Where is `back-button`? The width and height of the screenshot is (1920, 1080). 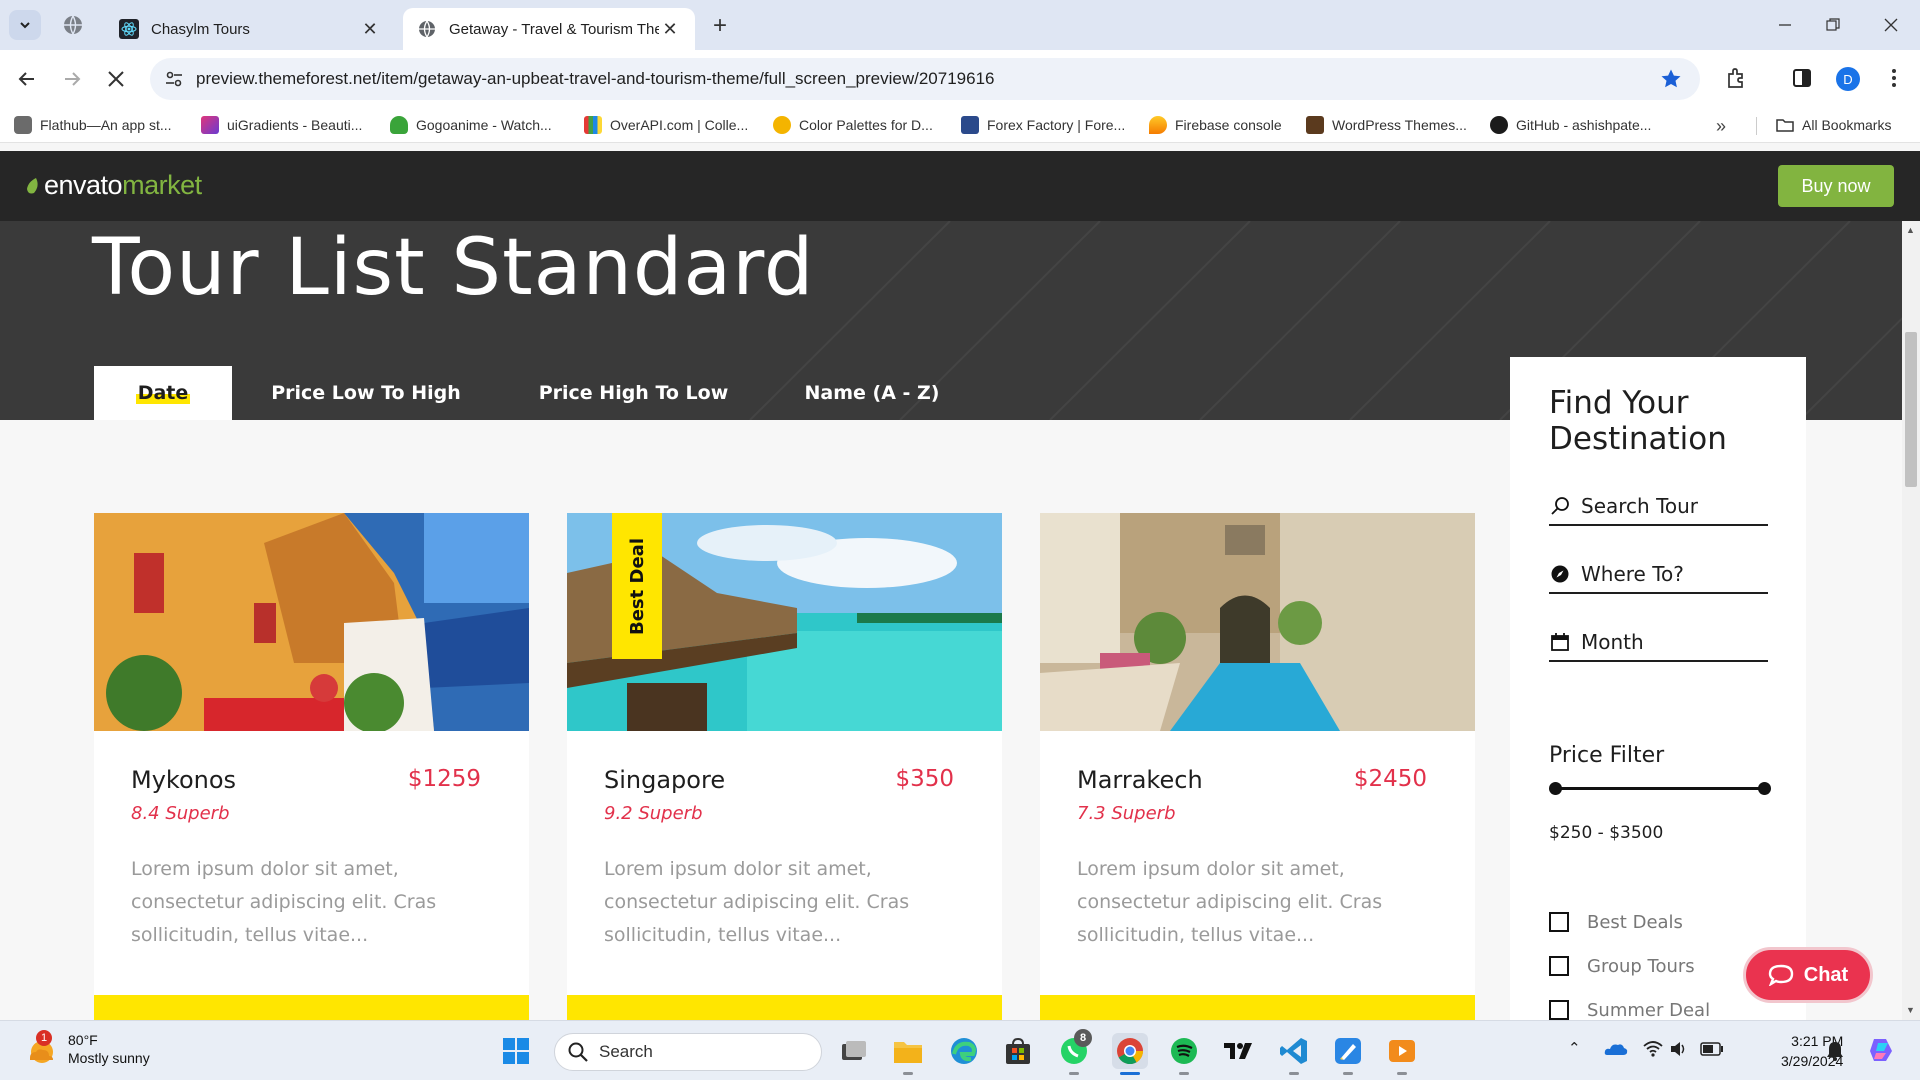 back-button is located at coordinates (27, 79).